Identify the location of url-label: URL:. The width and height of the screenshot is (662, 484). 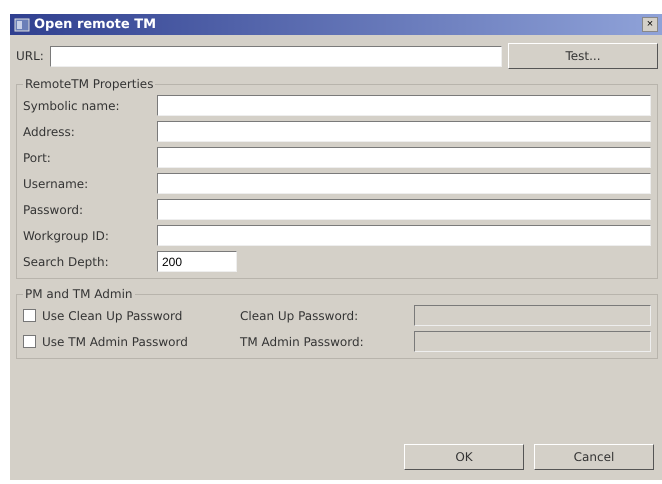
(30, 56).